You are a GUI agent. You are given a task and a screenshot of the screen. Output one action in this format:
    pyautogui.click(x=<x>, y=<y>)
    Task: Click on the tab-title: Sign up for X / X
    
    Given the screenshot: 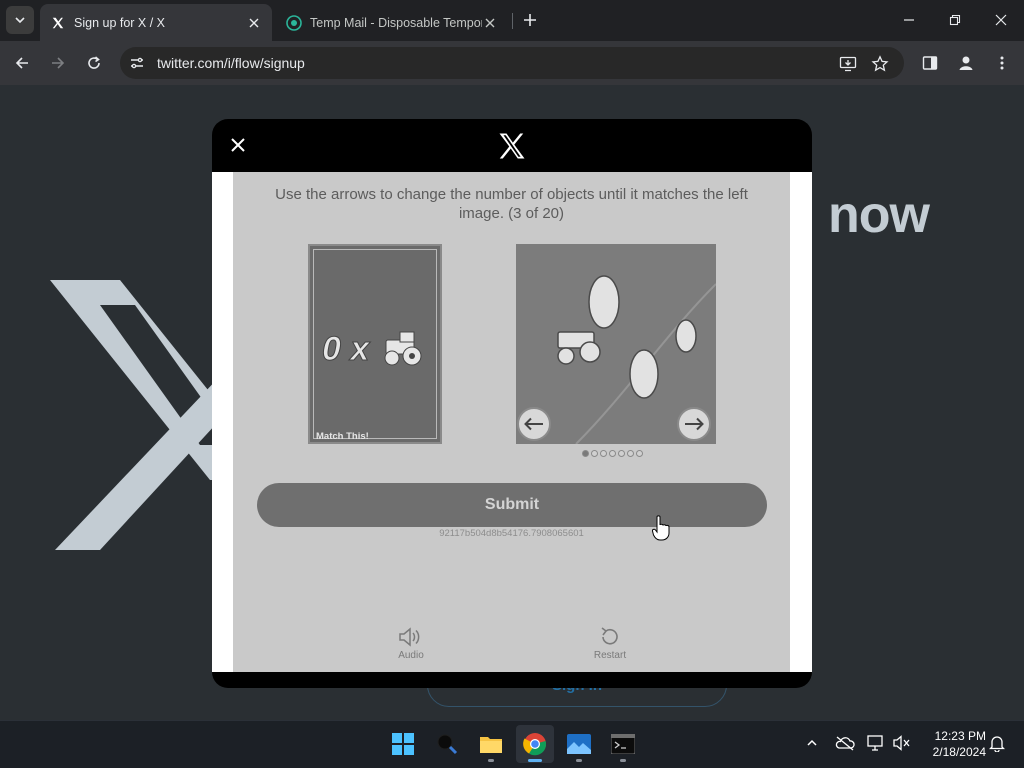 What is the action you would take?
    pyautogui.click(x=120, y=22)
    